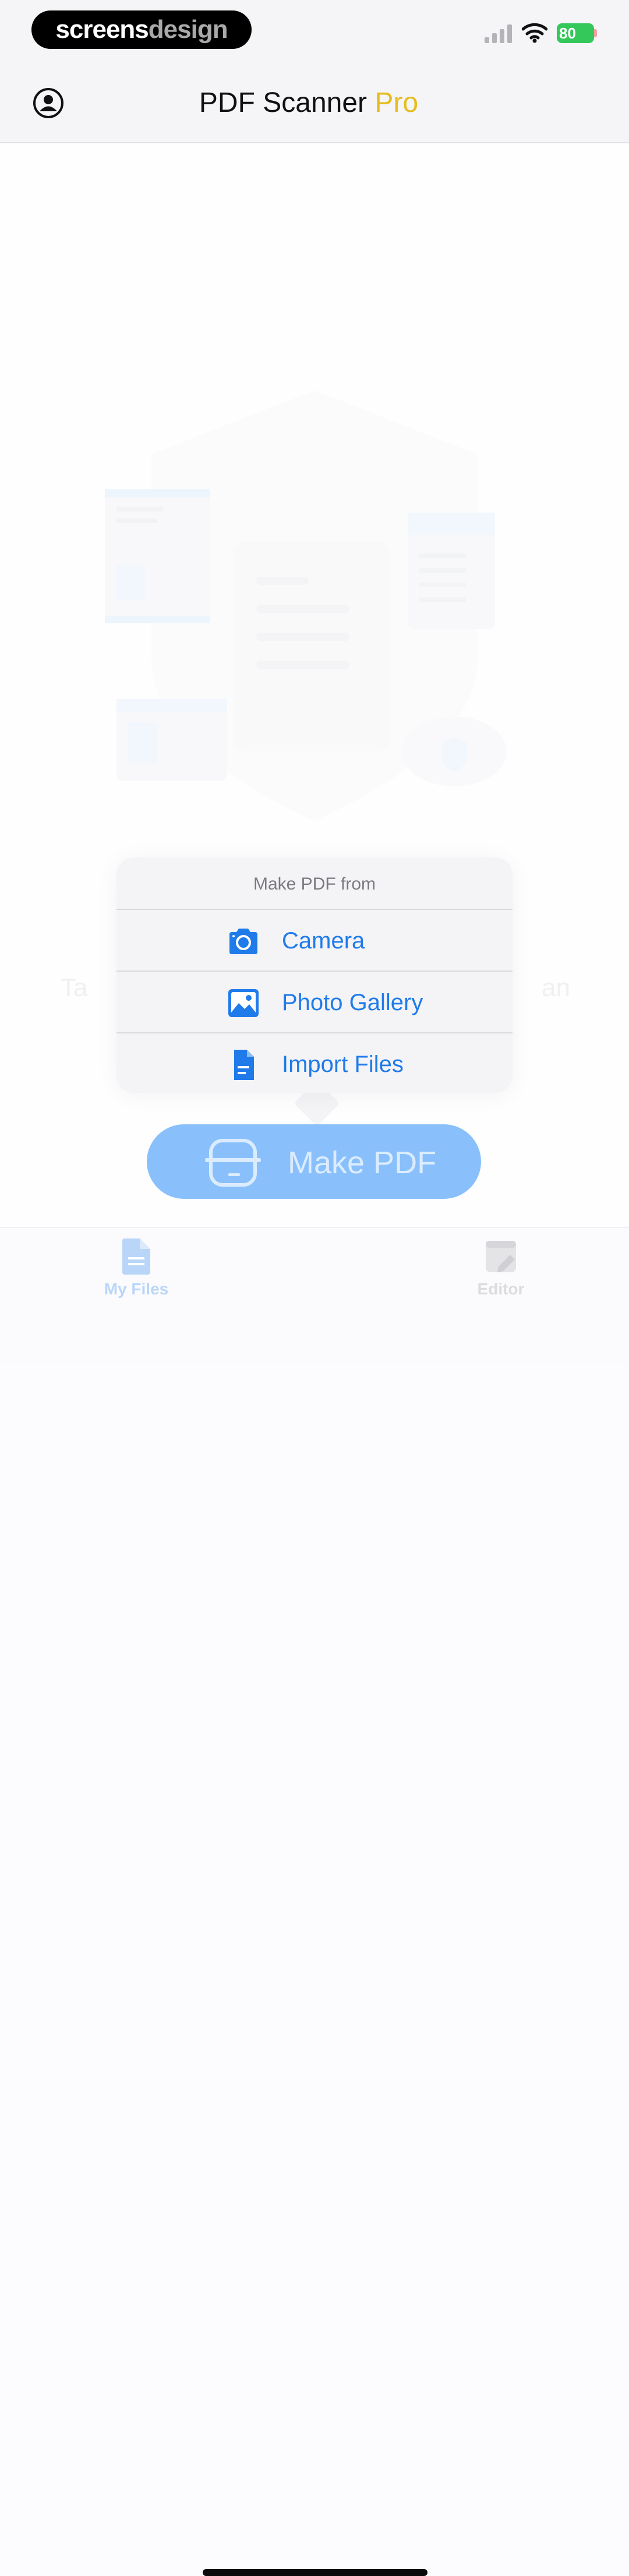 This screenshot has width=629, height=2576. What do you see at coordinates (233, 1163) in the screenshot?
I see `scanner-icon` at bounding box center [233, 1163].